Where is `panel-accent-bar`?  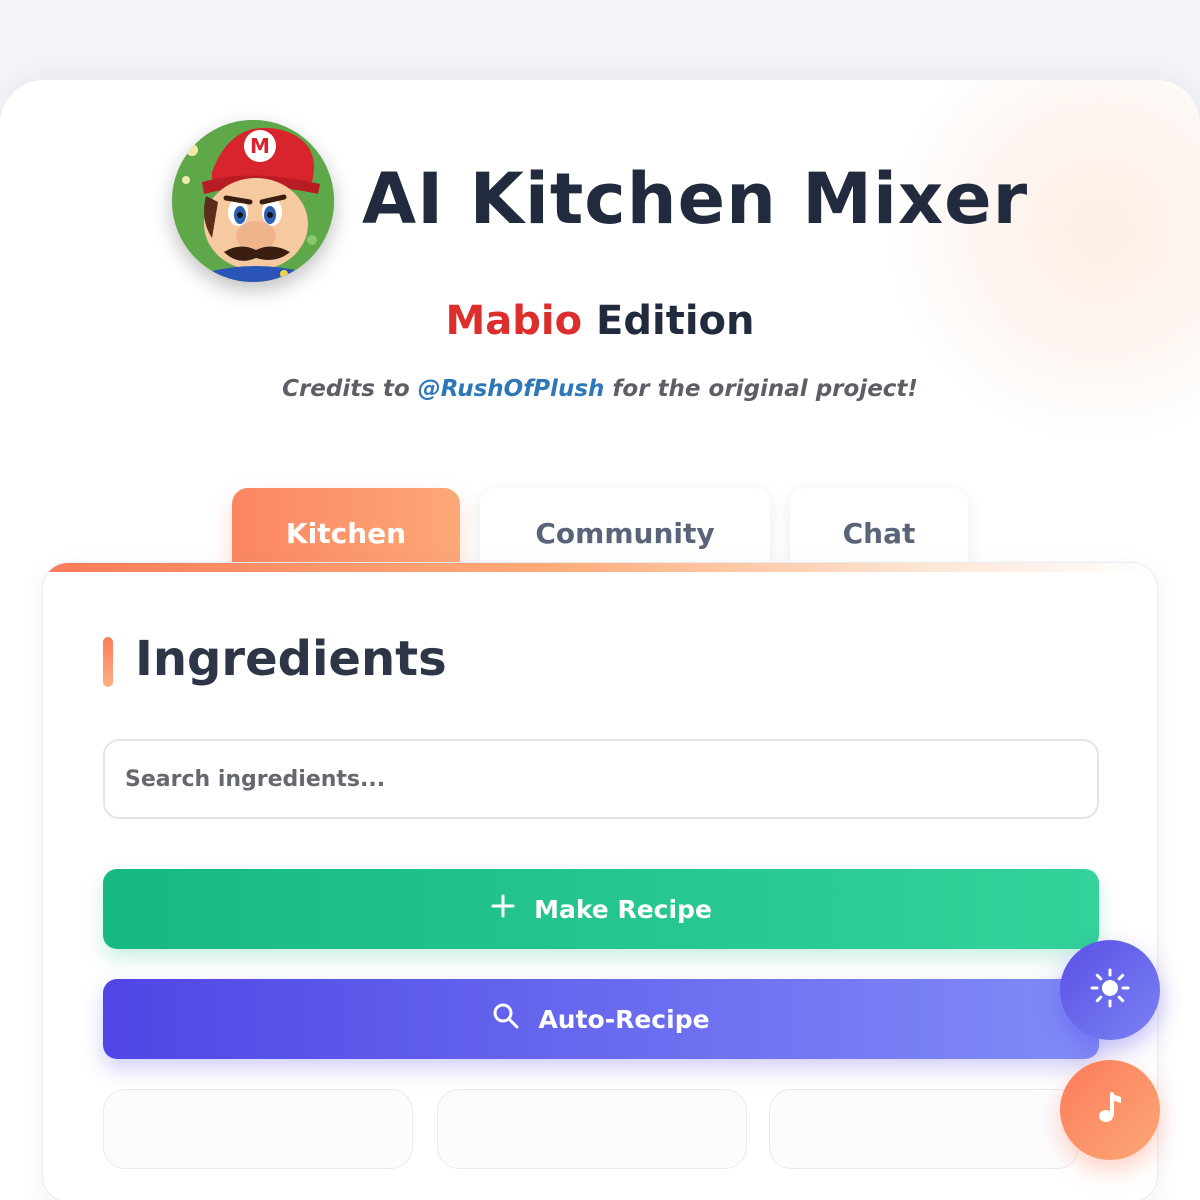
panel-accent-bar is located at coordinates (600, 567).